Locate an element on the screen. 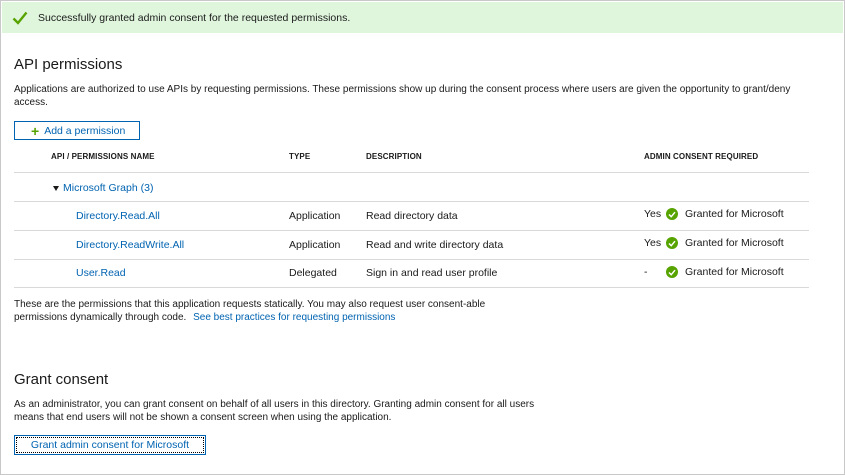 Image resolution: width=845 pixels, height=475 pixels. group-microsoft-graph: Microsoft Graph (3) is located at coordinates (103, 188).